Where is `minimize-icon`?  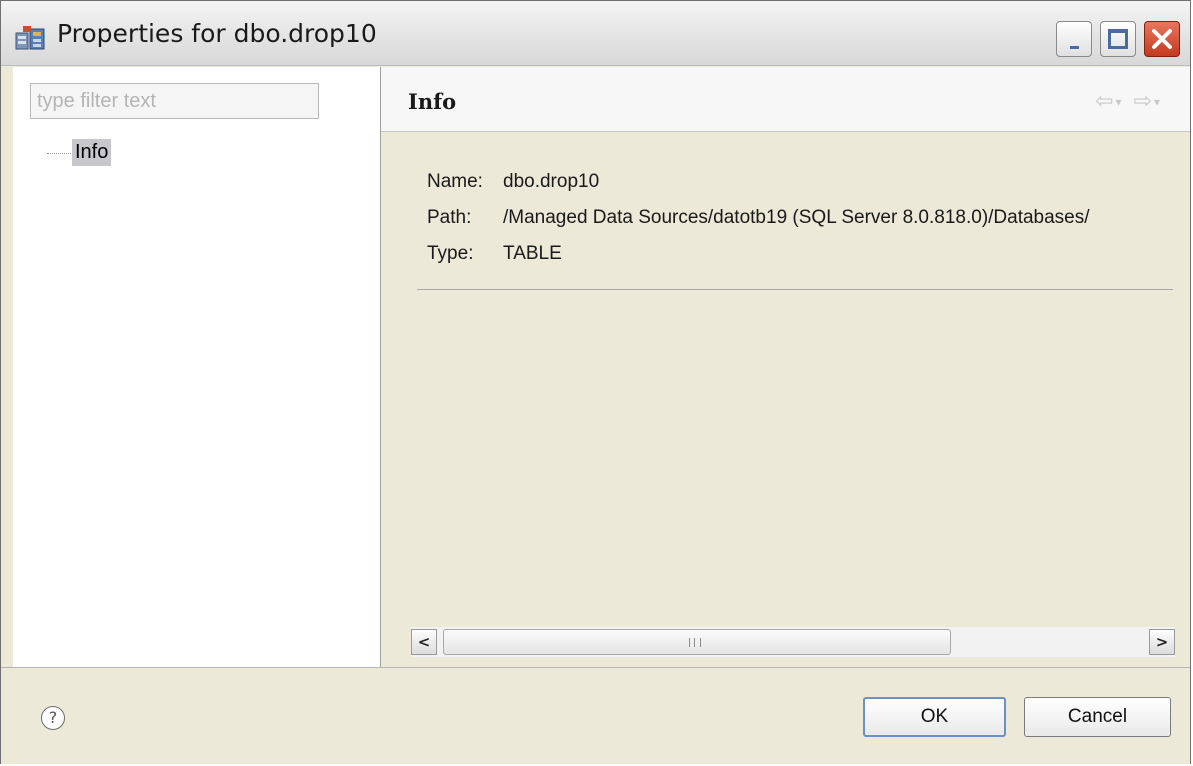 minimize-icon is located at coordinates (1074, 47).